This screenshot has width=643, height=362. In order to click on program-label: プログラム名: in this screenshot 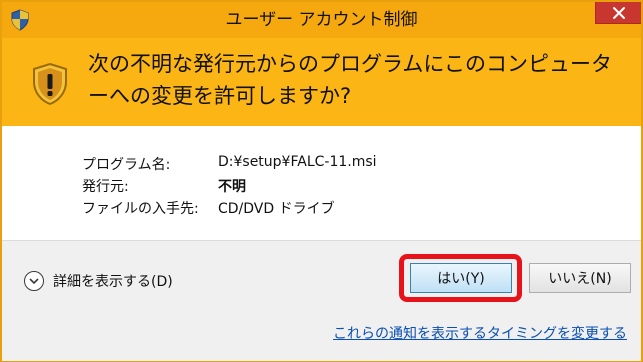, I will do `click(126, 165)`.